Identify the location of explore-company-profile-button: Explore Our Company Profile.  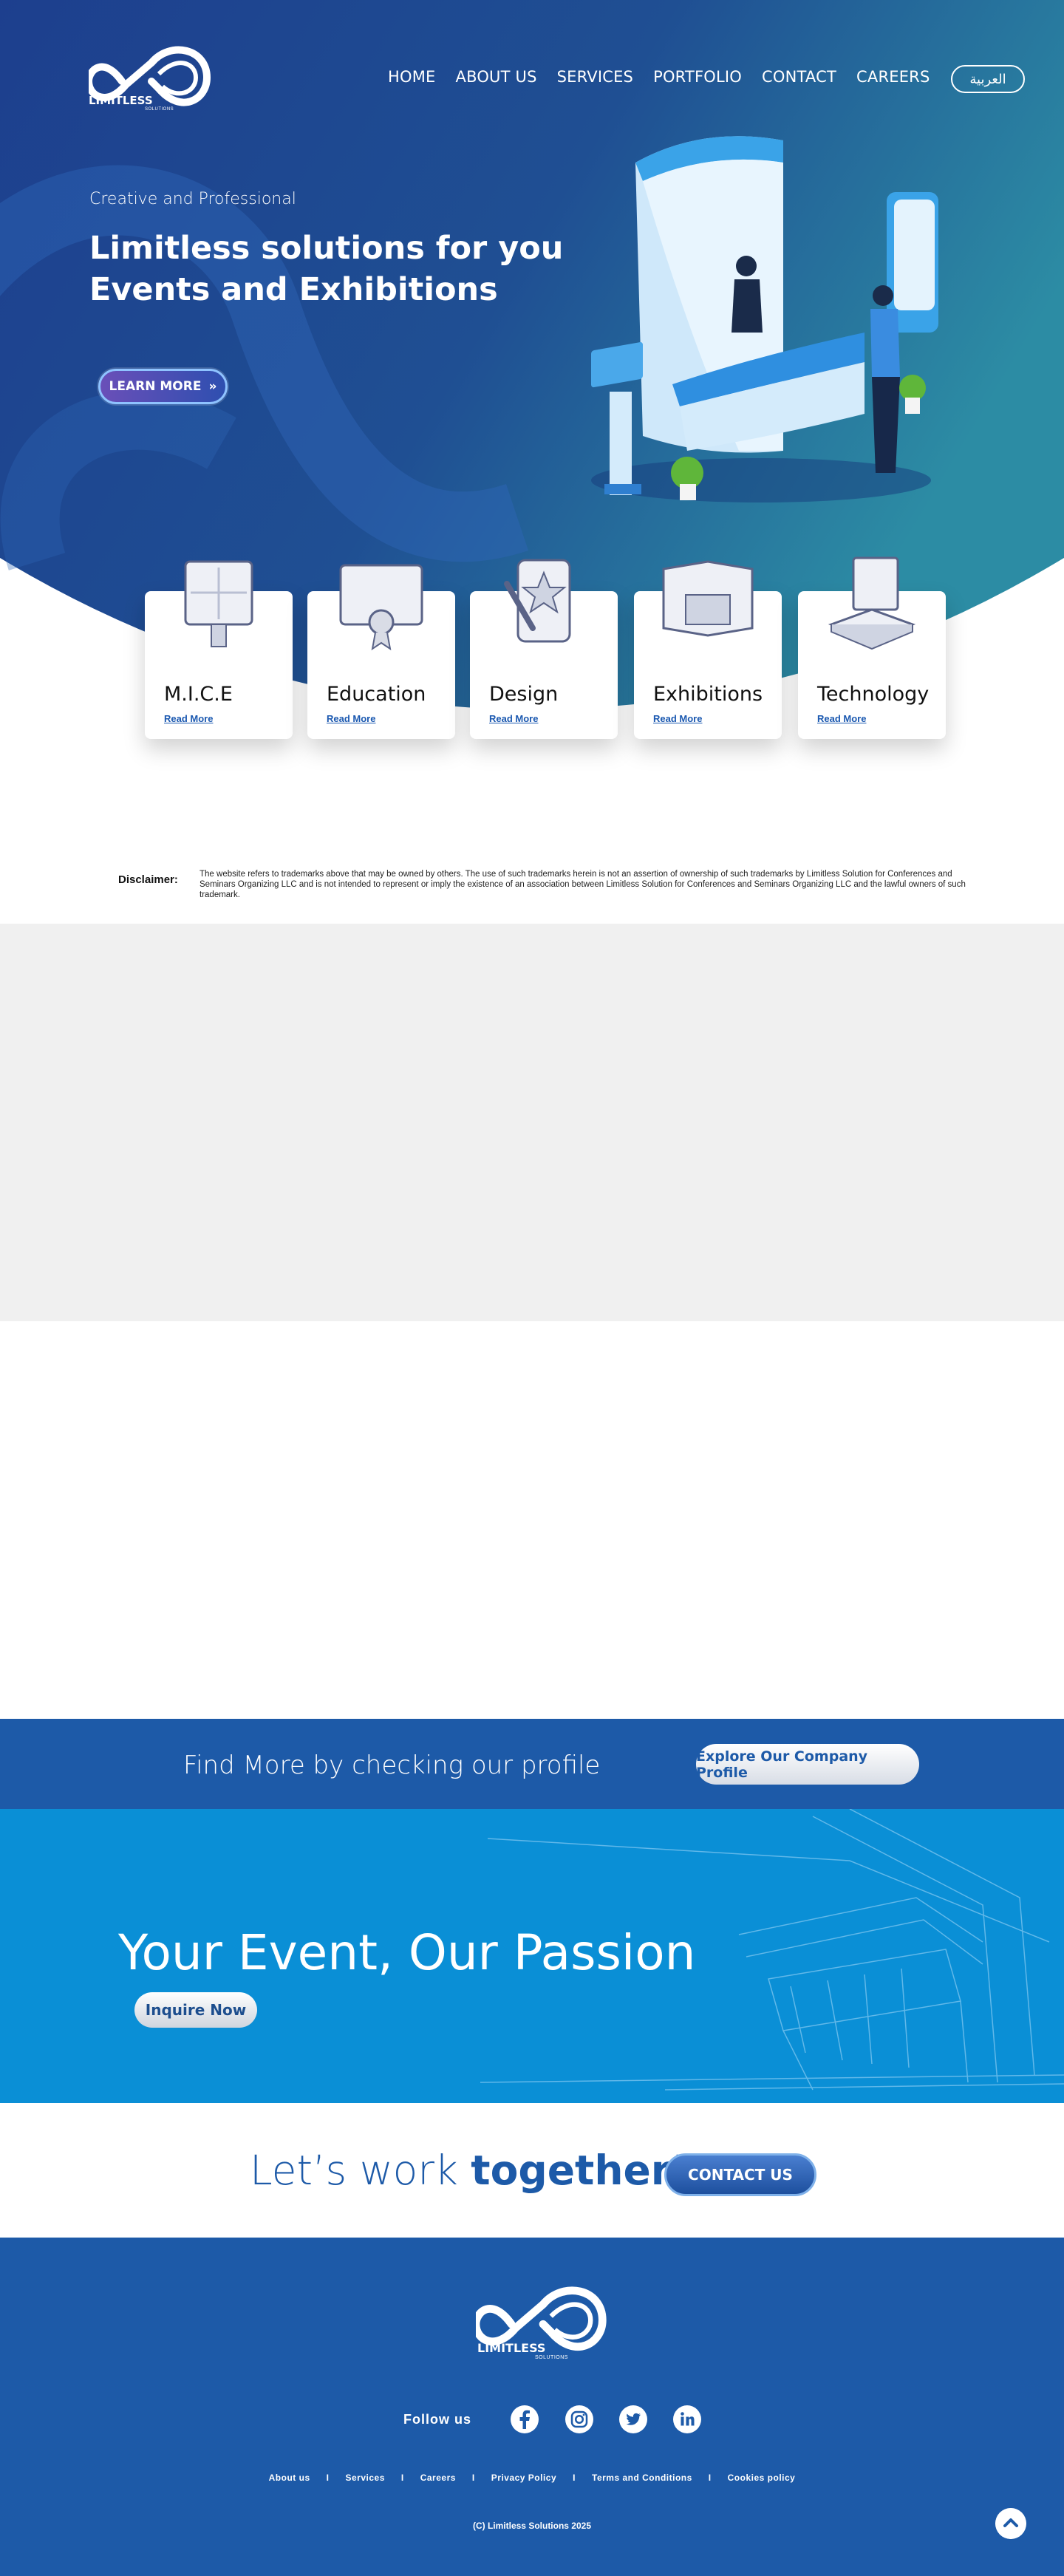
(808, 1764).